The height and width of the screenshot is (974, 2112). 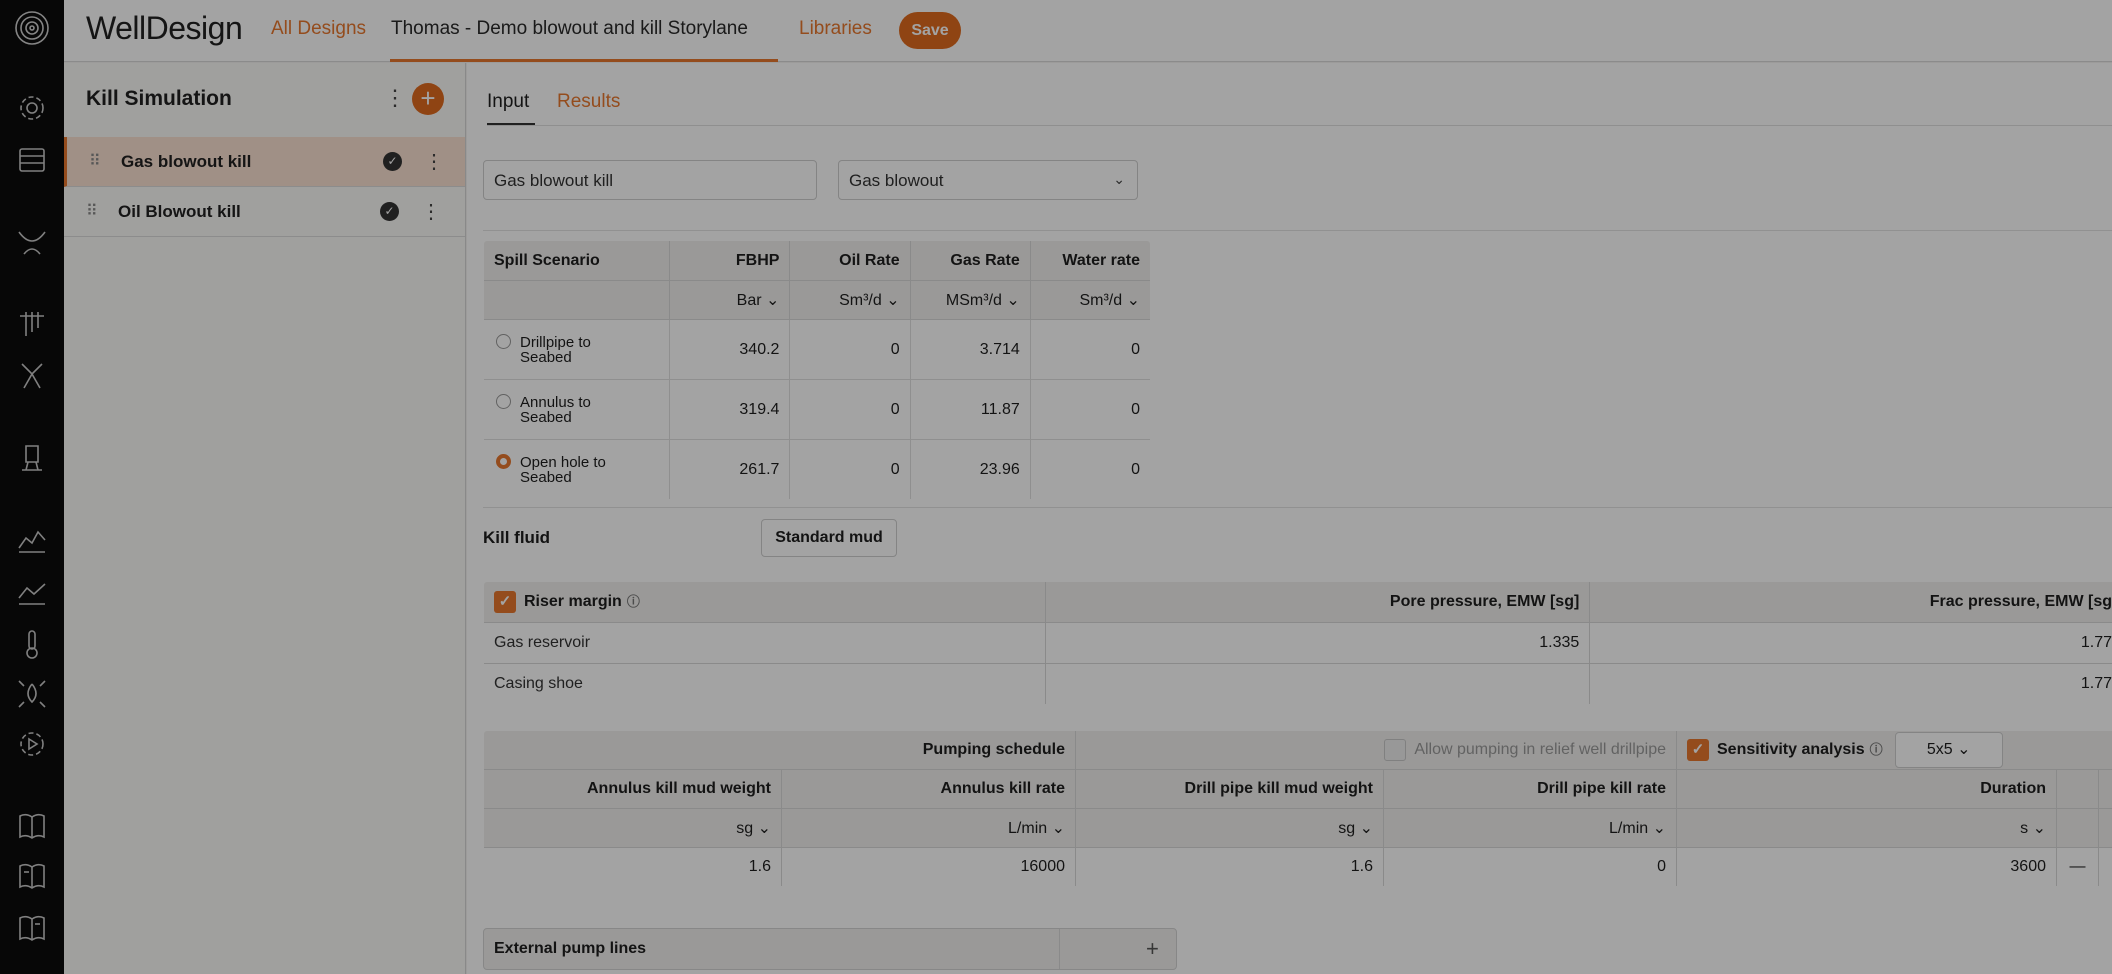 I want to click on gas-rate-cell: 23.96, so click(x=970, y=469).